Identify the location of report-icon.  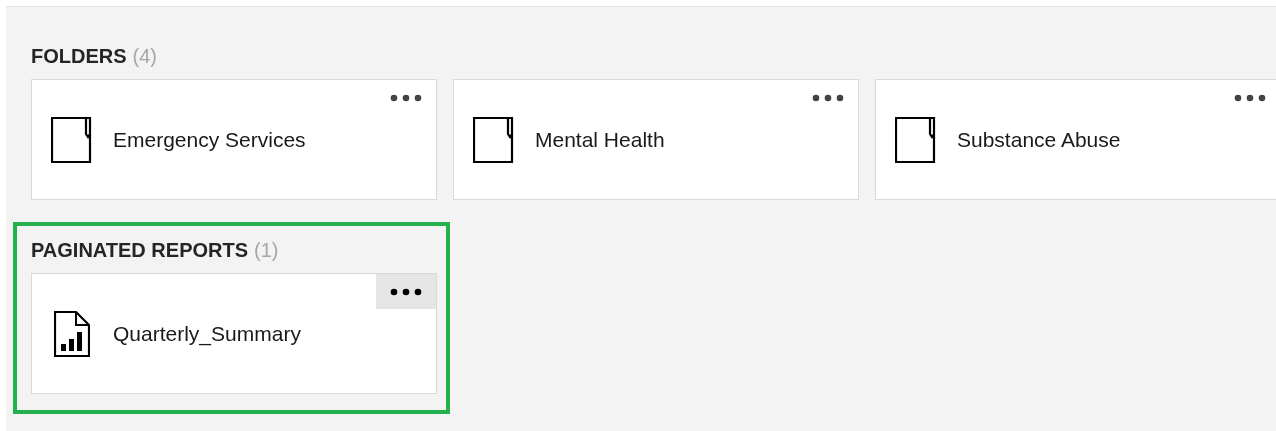
(72, 333).